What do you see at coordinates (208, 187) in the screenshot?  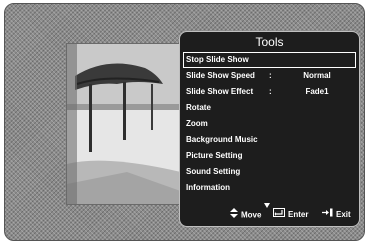 I see `menu-item-label: Information` at bounding box center [208, 187].